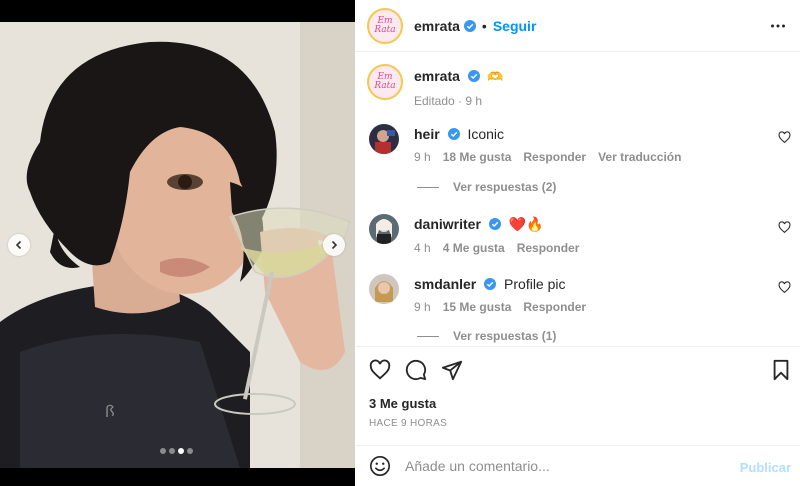 Image resolution: width=800 pixels, height=486 pixels. I want to click on post-caption: Em Rata emrata 🫶 Editado · 9 h, so click(435, 86).